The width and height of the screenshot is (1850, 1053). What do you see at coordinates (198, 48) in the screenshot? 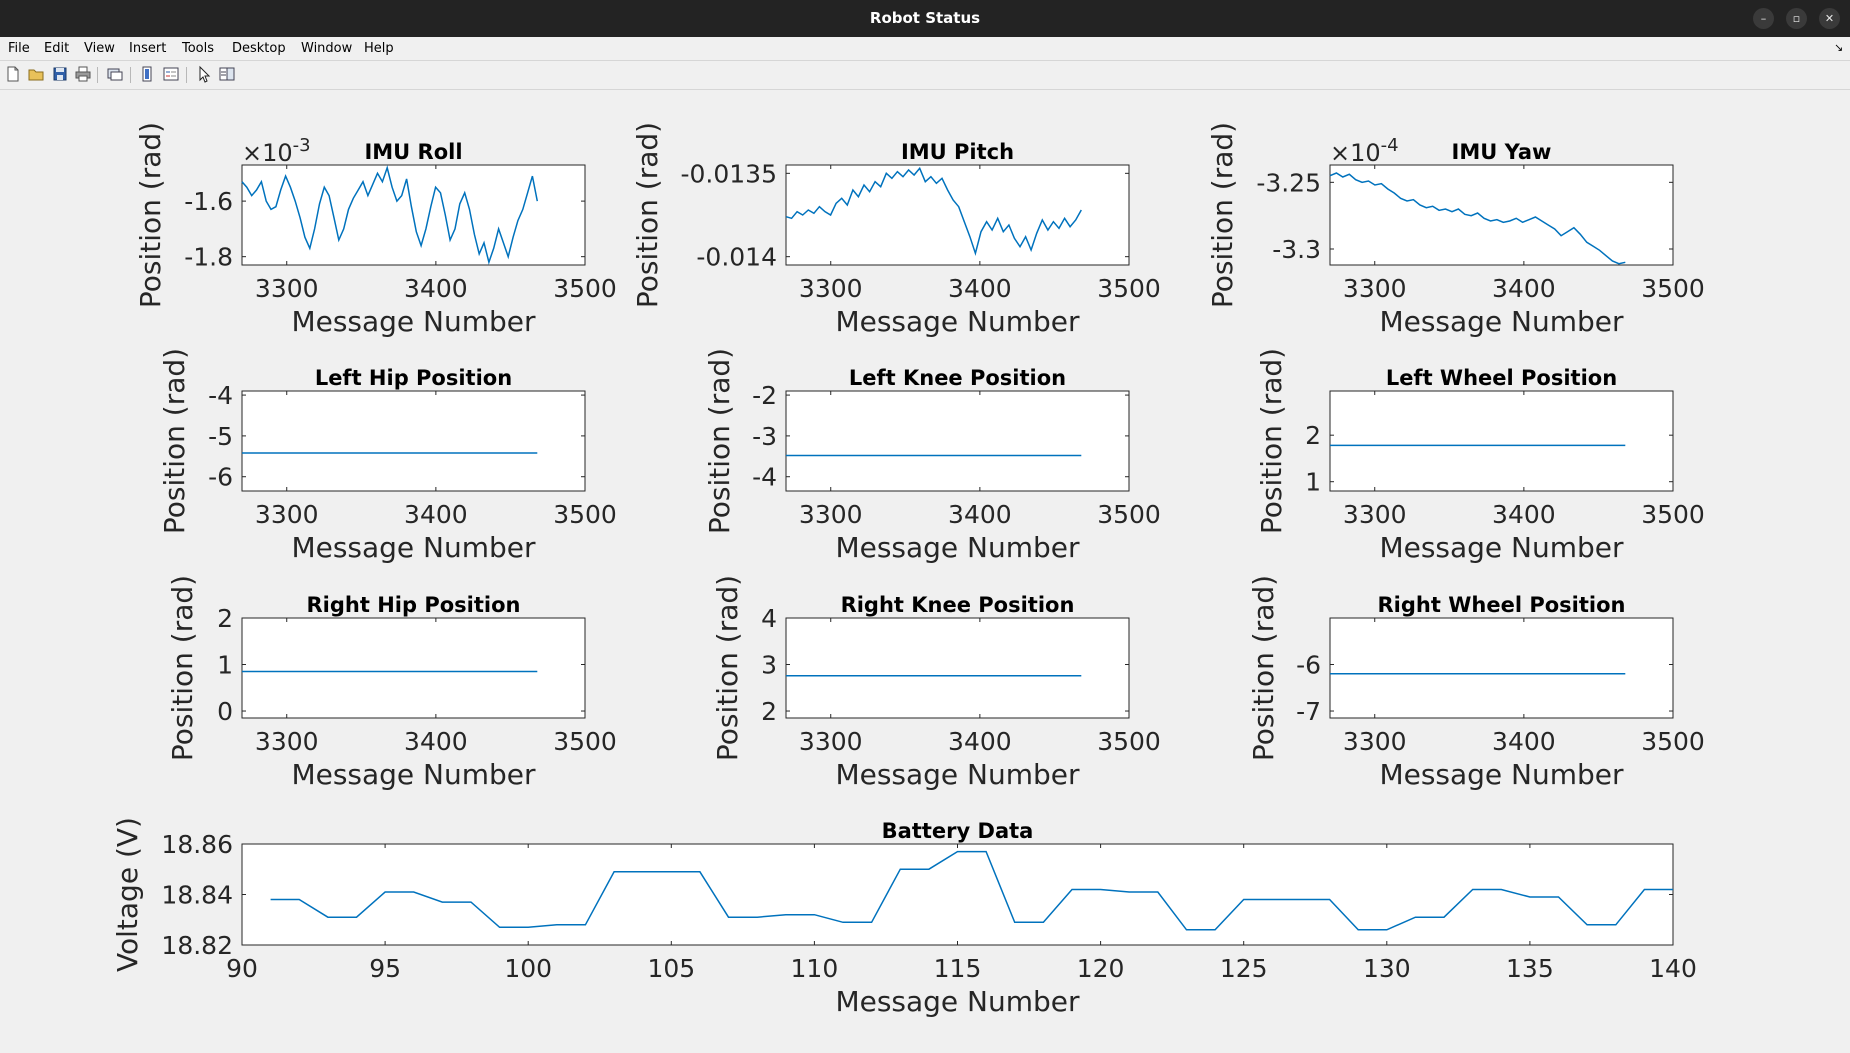
I see `menu-tools: Tools` at bounding box center [198, 48].